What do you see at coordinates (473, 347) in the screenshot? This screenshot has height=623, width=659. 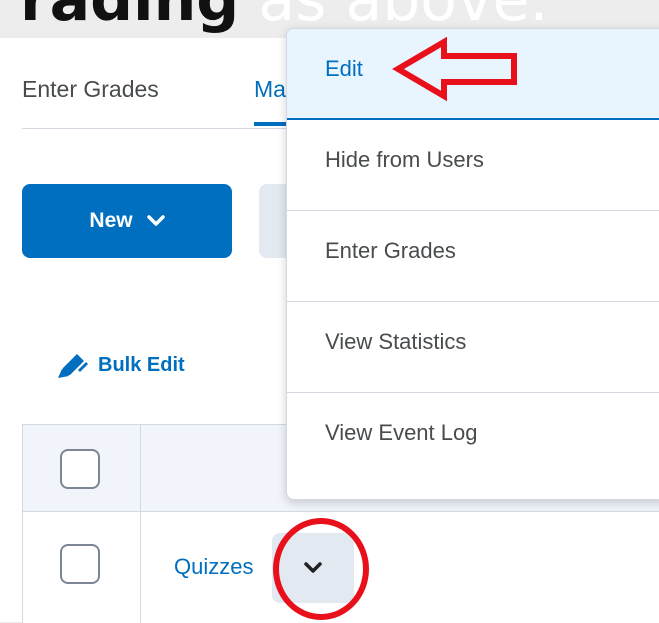 I see `menu-item-view-statistics: View Statistics` at bounding box center [473, 347].